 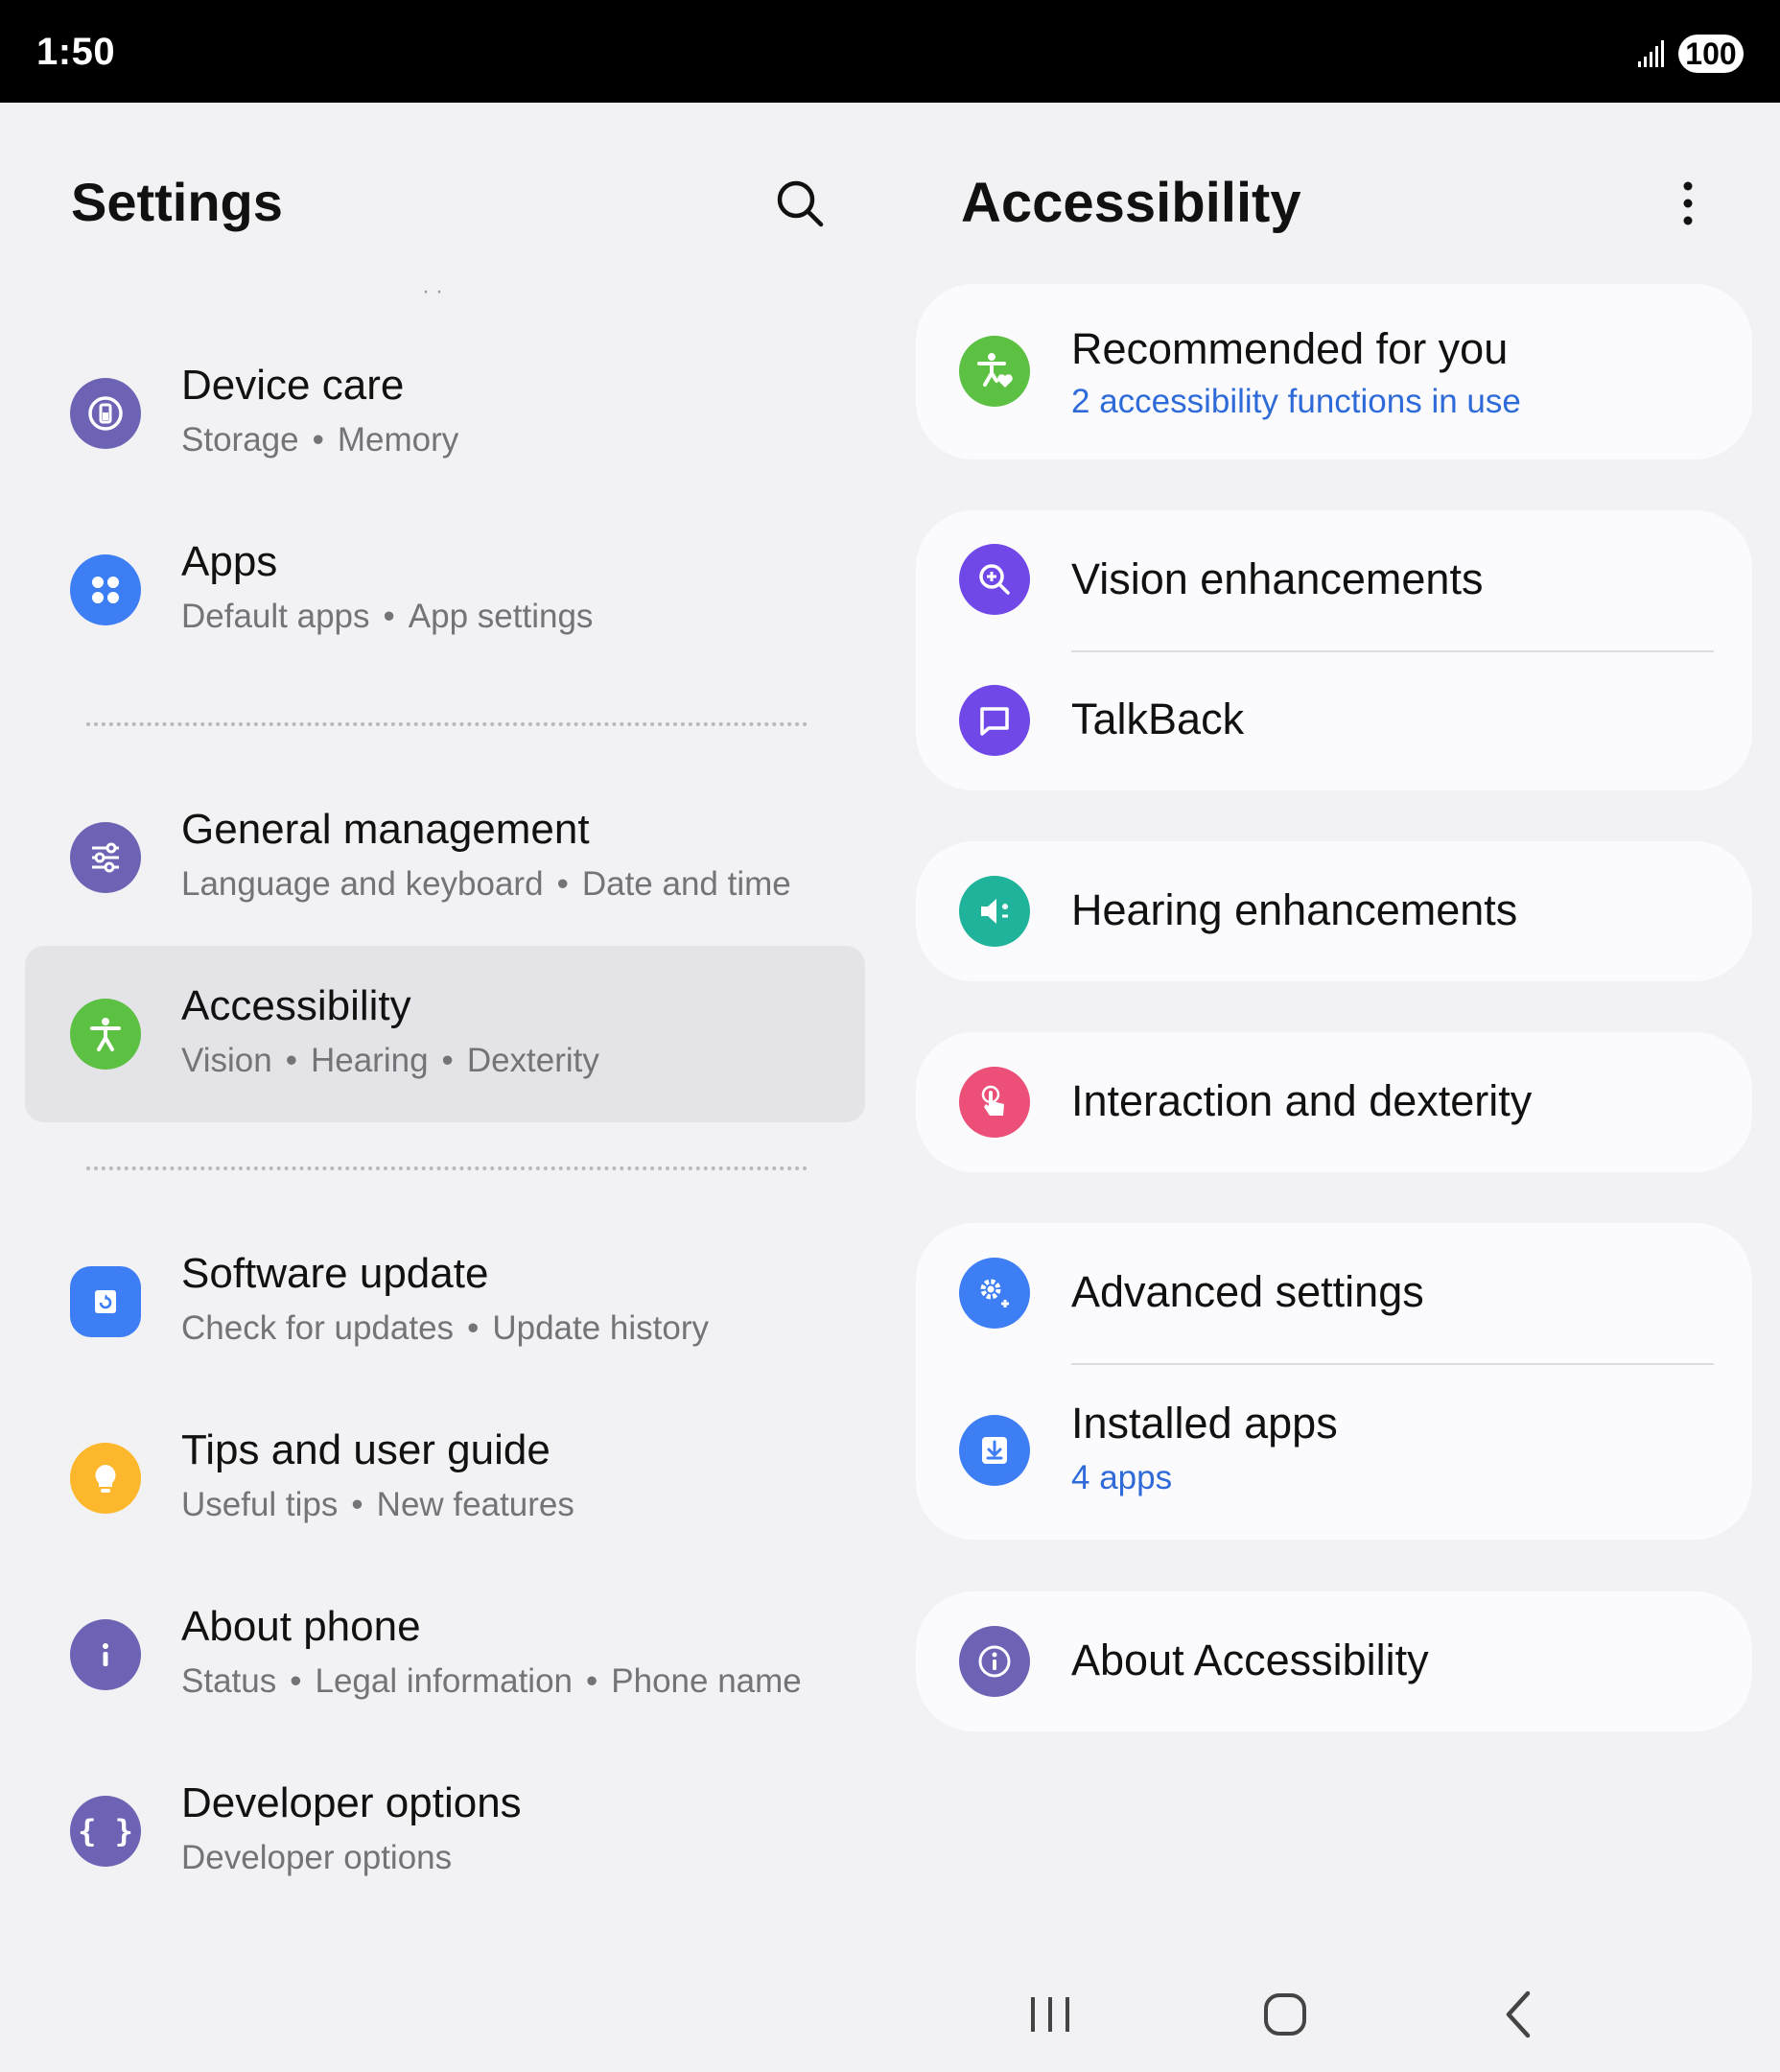 I want to click on settings-item-subtitle: Default apps • App settings, so click(x=387, y=616).